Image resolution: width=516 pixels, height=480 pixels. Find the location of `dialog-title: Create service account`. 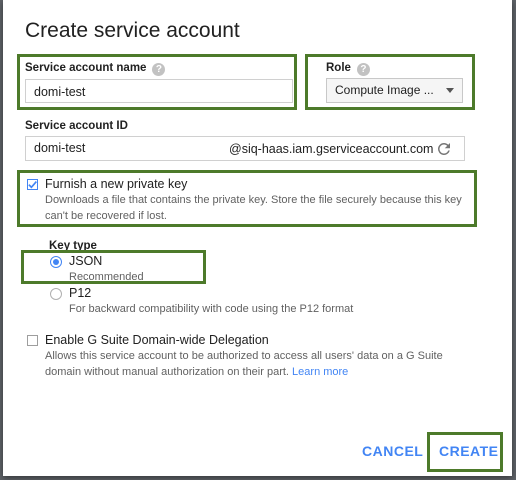

dialog-title: Create service account is located at coordinates (132, 30).